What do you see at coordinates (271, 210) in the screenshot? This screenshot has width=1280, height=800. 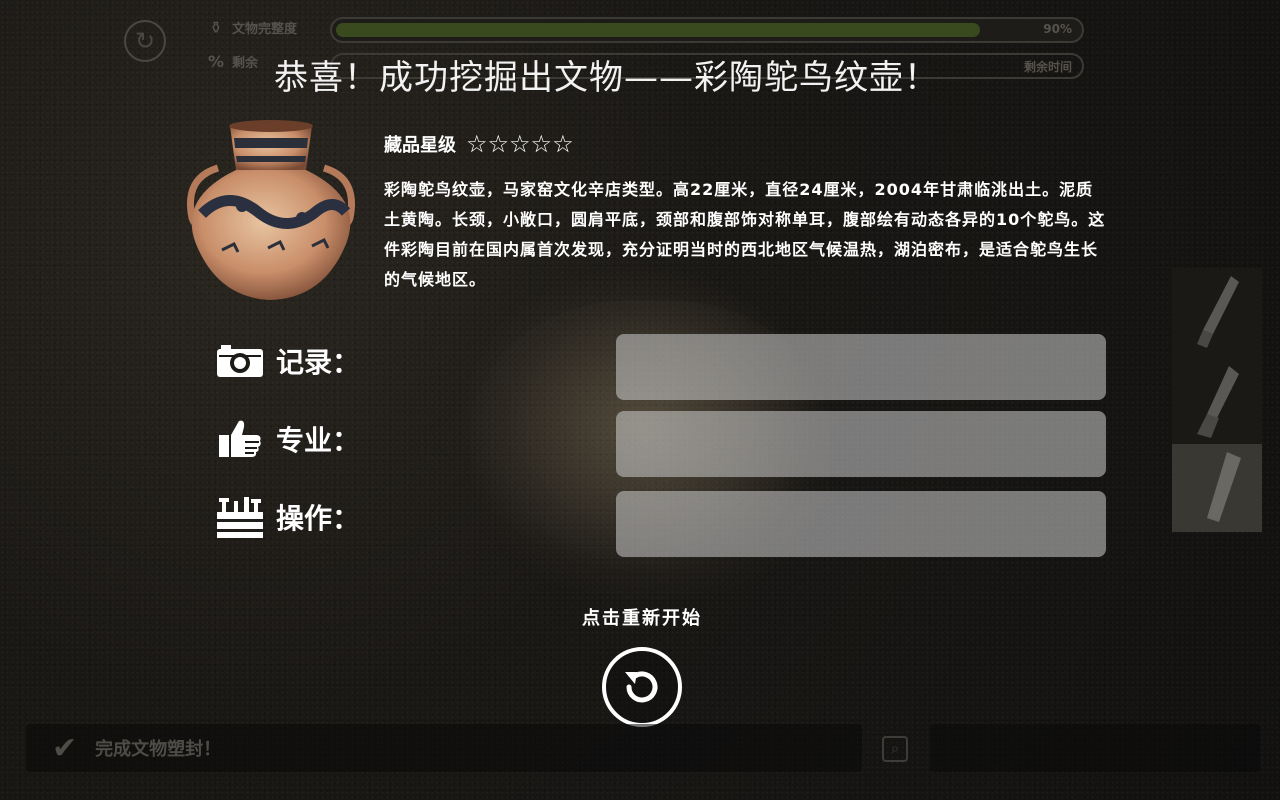 I see `artifact-image` at bounding box center [271, 210].